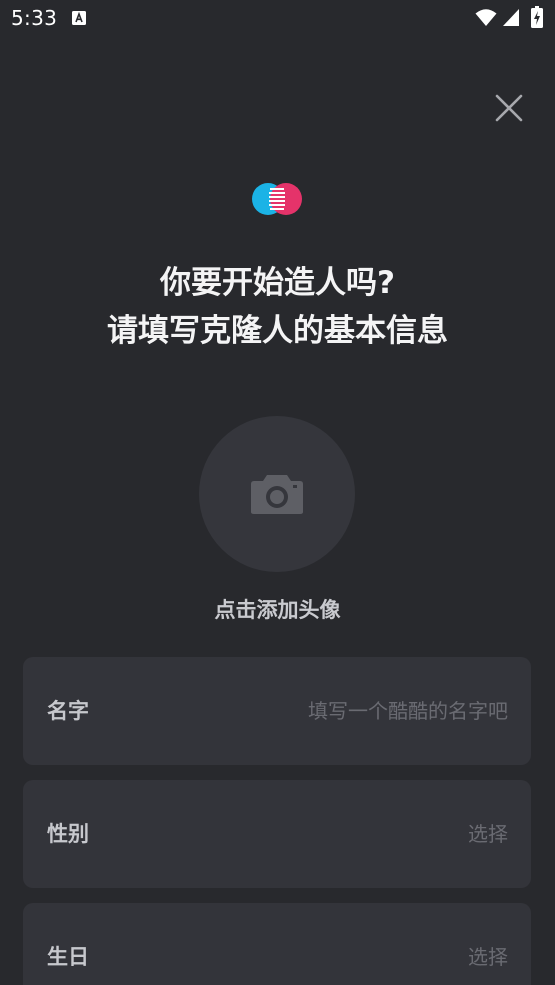 This screenshot has height=985, width=555. Describe the element at coordinates (277, 199) in the screenshot. I see `app-logo` at that location.